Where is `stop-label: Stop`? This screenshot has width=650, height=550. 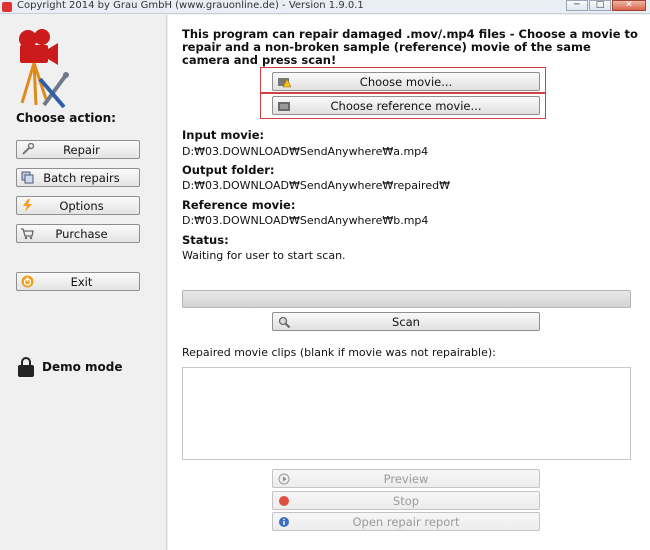 stop-label: Stop is located at coordinates (406, 500).